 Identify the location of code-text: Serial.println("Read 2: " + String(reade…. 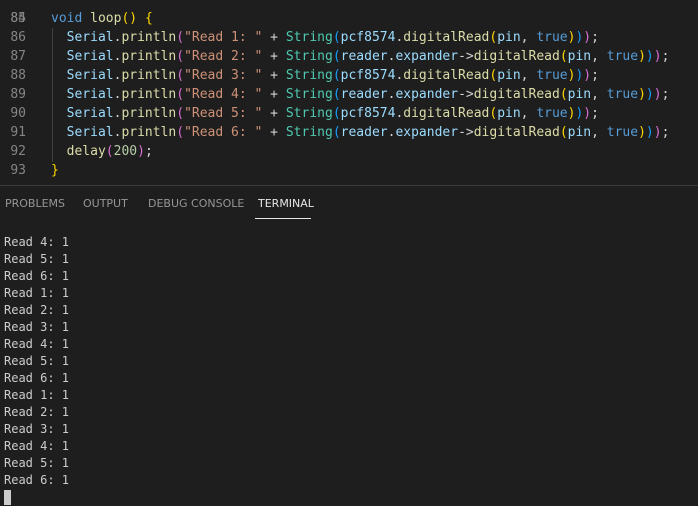
(360, 56).